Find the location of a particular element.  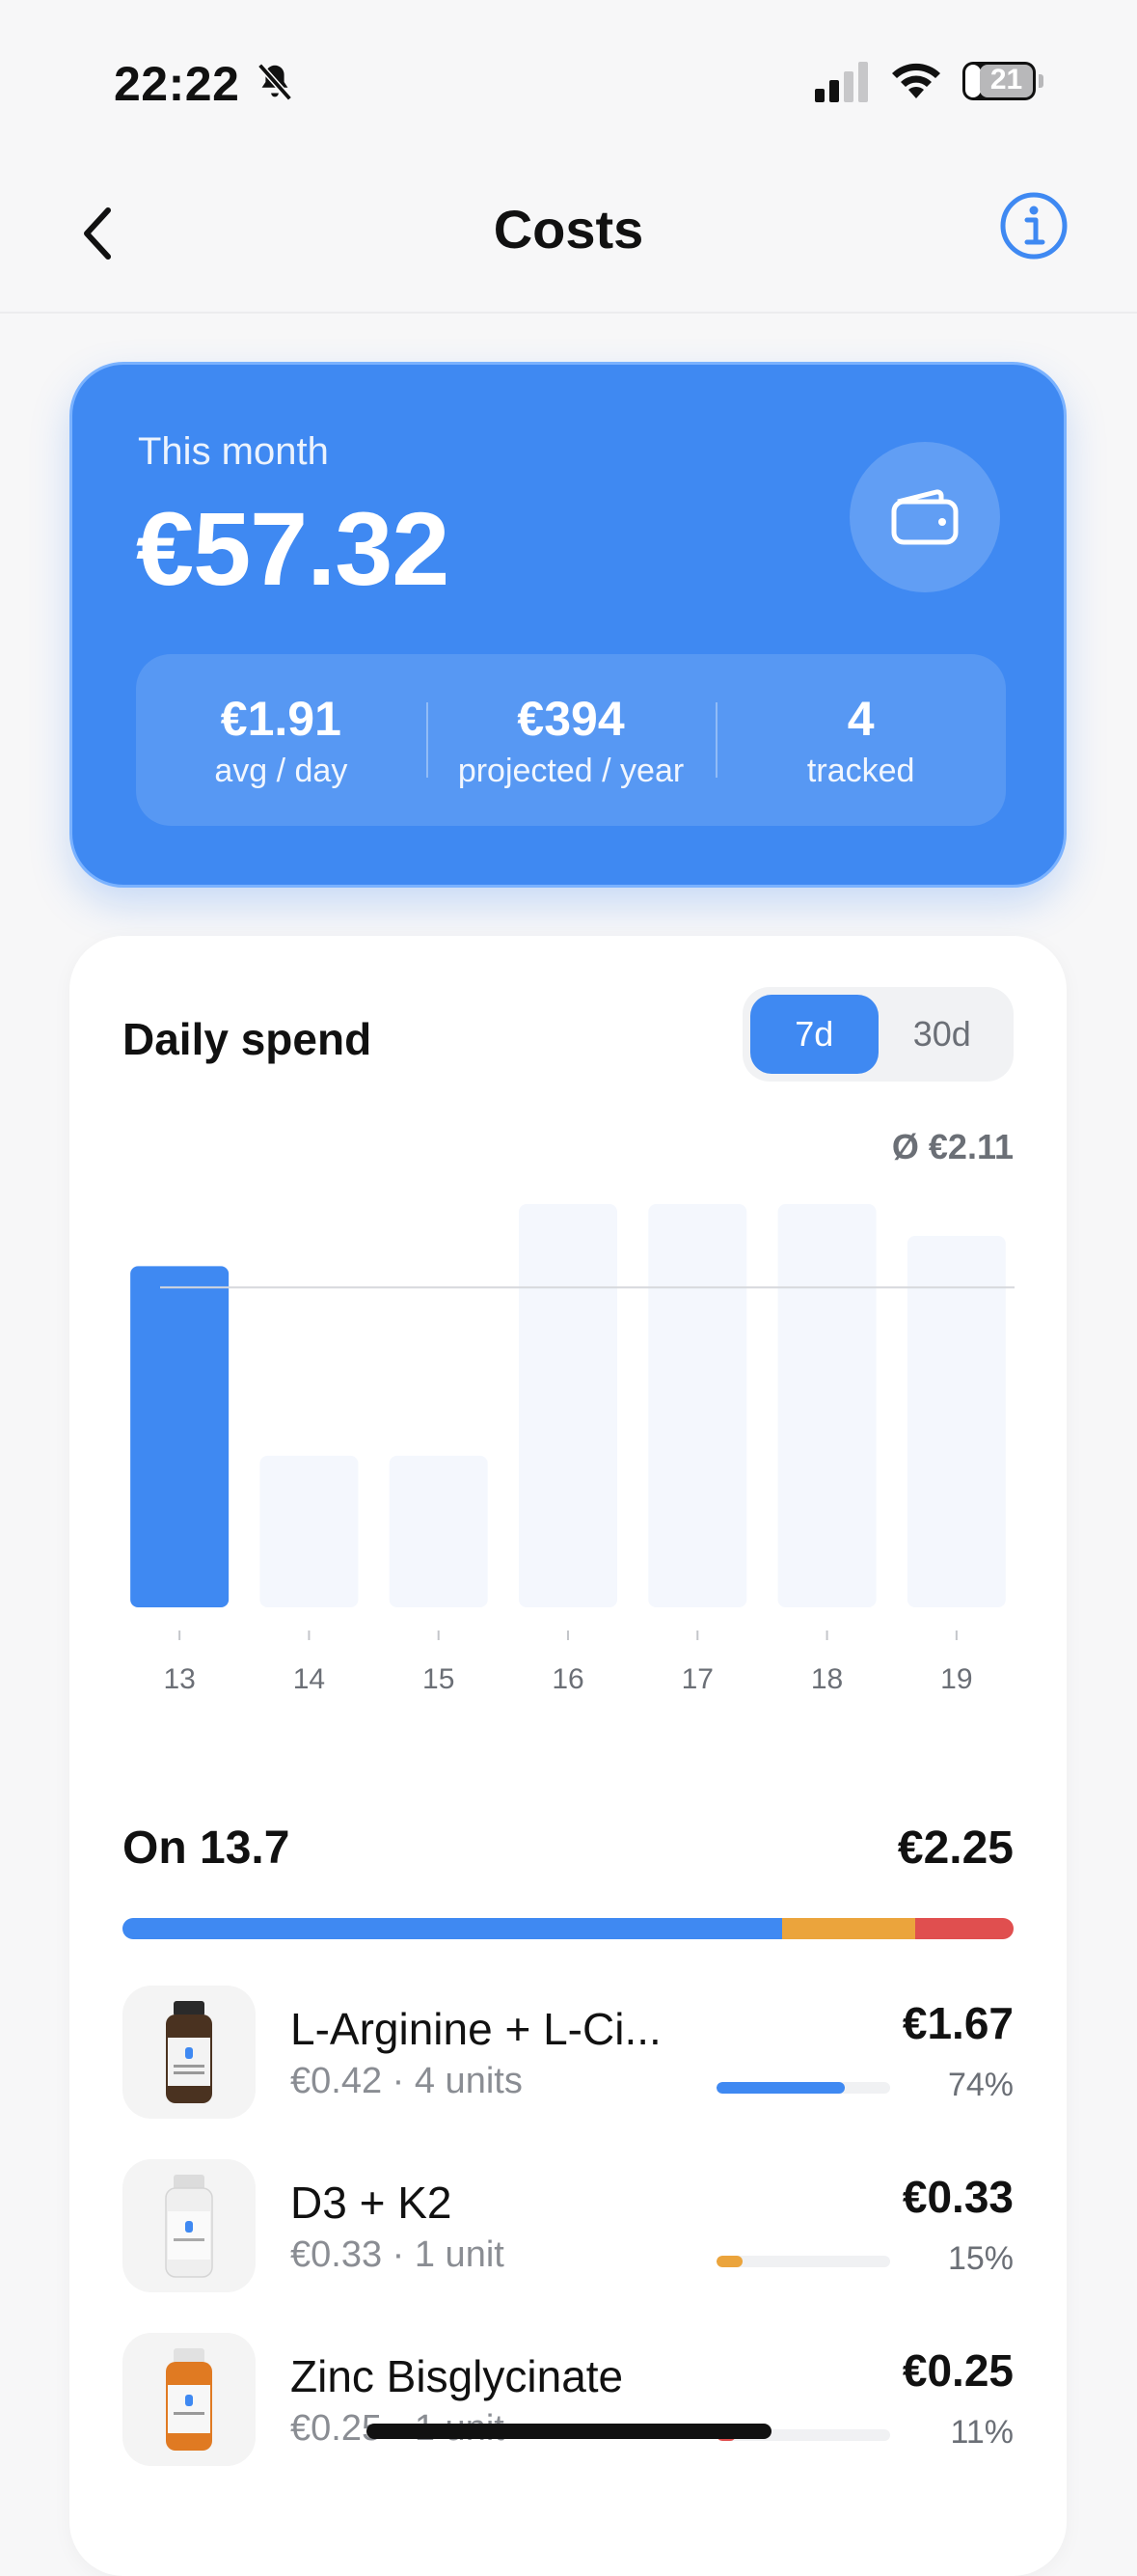

wallet-icon is located at coordinates (925, 517).